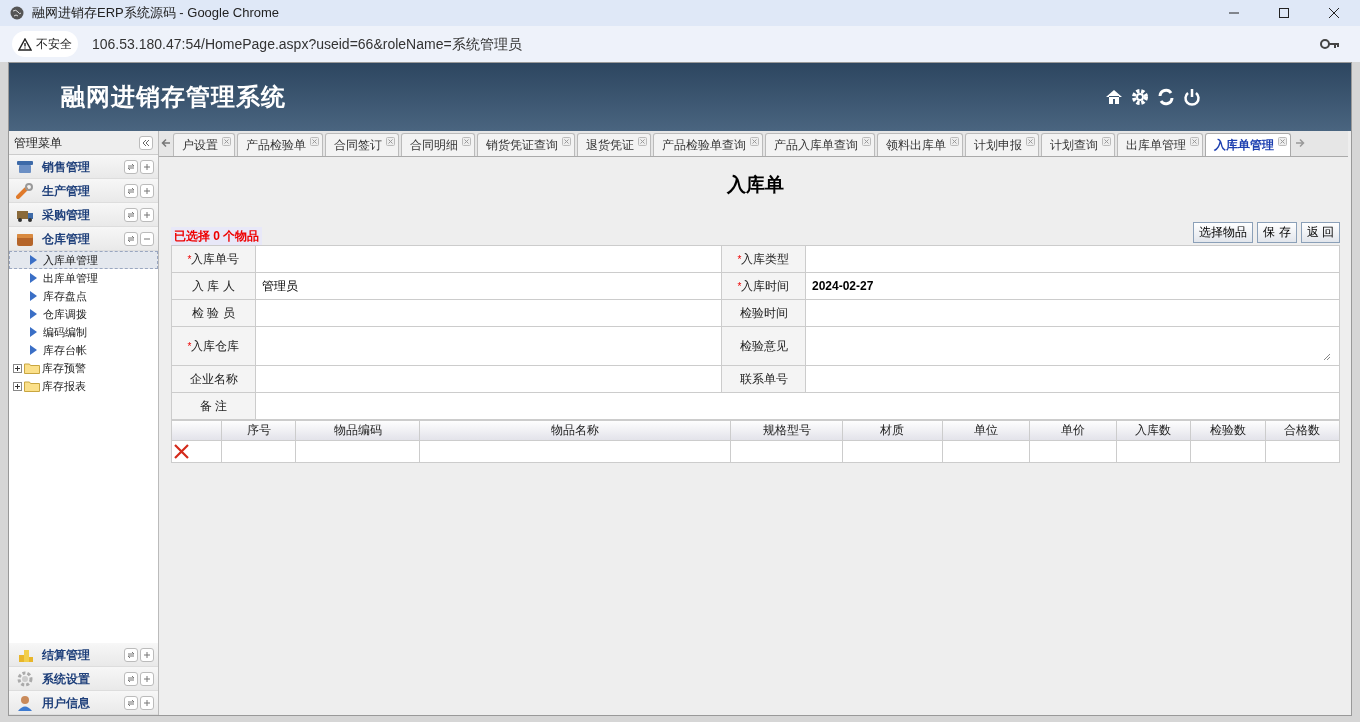 The width and height of the screenshot is (1360, 722). I want to click on collapse-button, so click(147, 238).